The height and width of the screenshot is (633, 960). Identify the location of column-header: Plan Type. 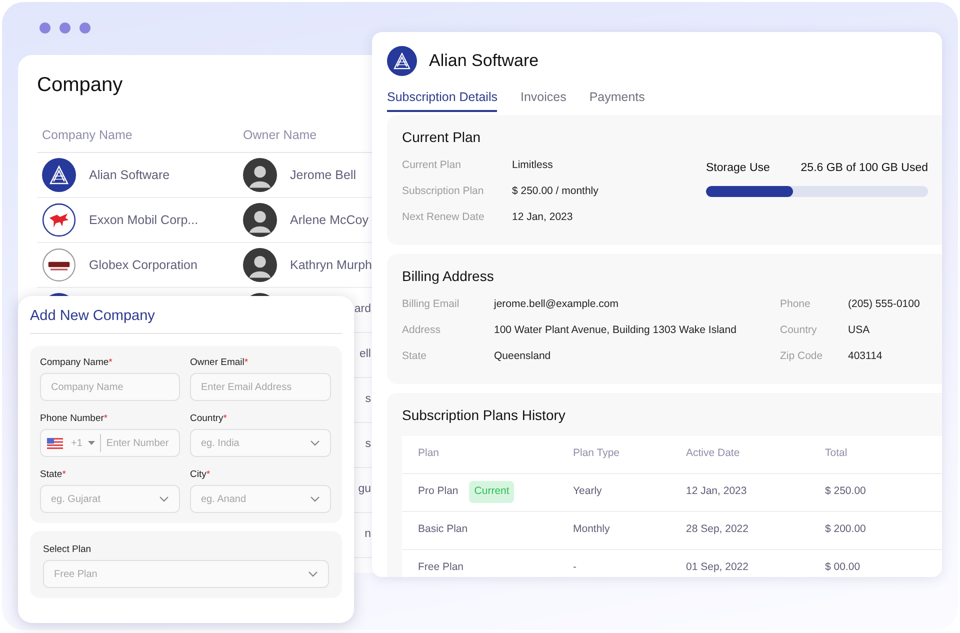
(596, 453).